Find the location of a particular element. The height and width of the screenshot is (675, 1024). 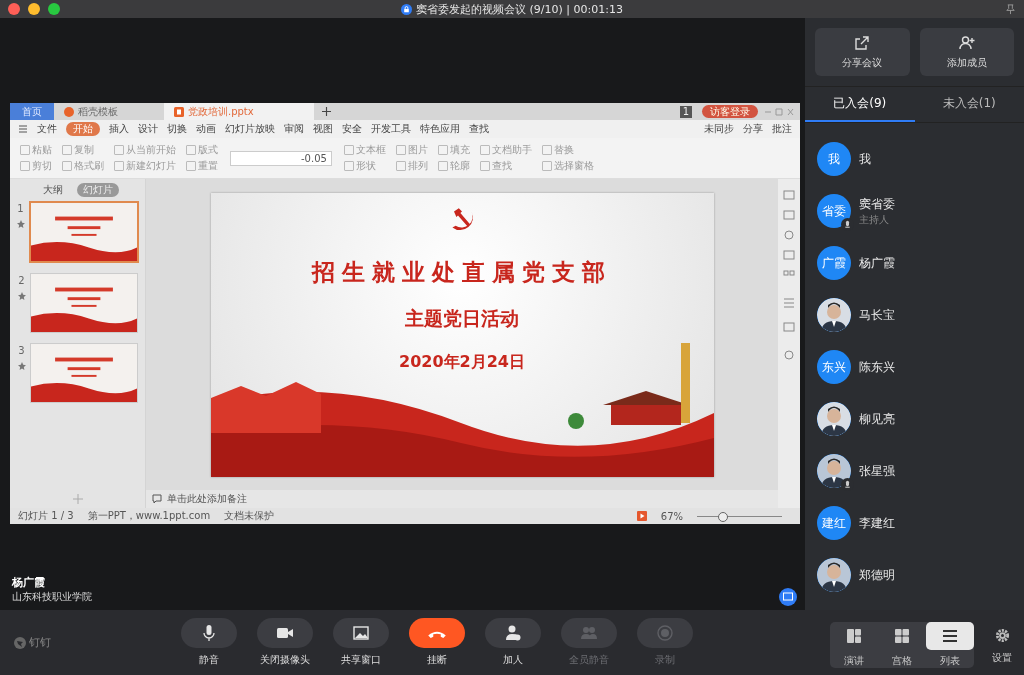

menu-tab: 文件 is located at coordinates (47, 129).